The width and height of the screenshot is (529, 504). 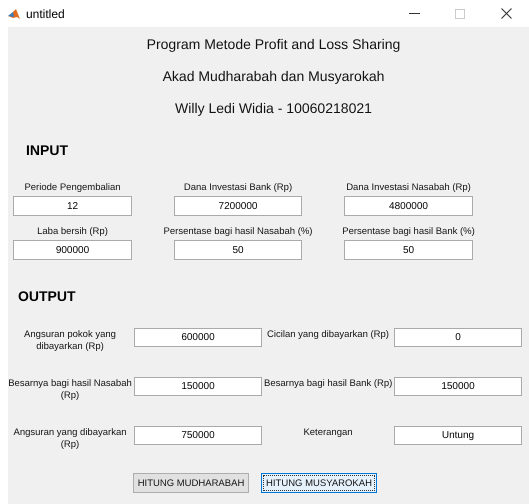 I want to click on field-label: Cicilan yang dibayarkan (Rp), so click(x=328, y=335).